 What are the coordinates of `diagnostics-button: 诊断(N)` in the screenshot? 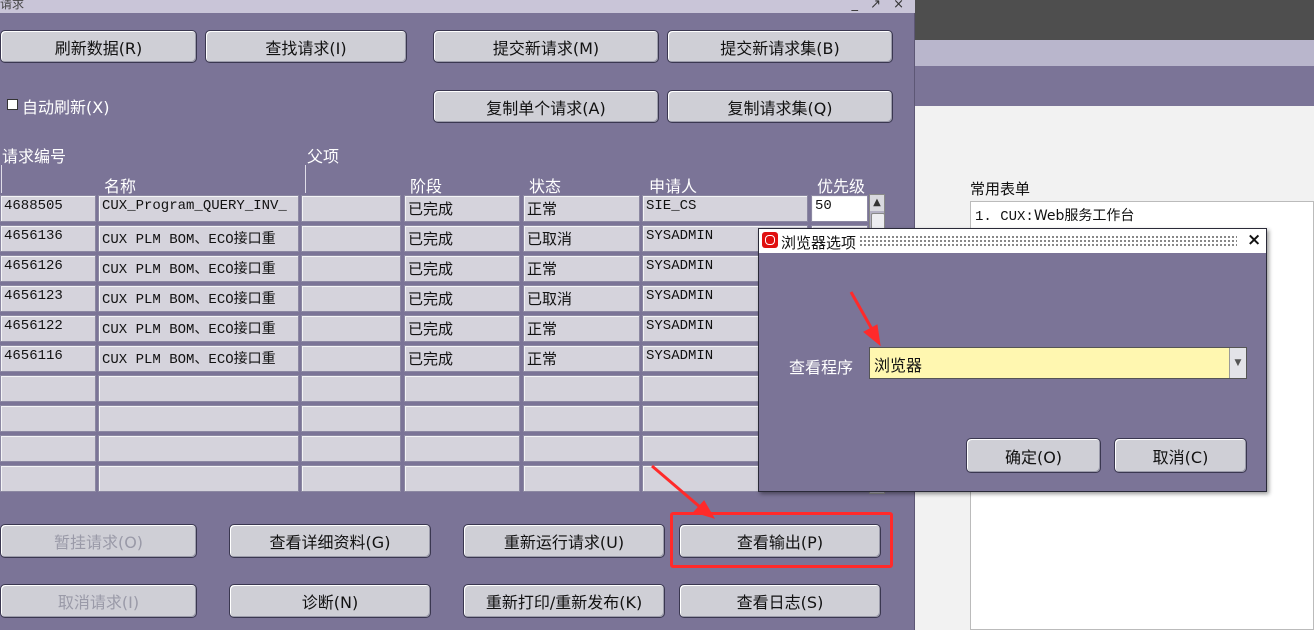 It's located at (330, 601).